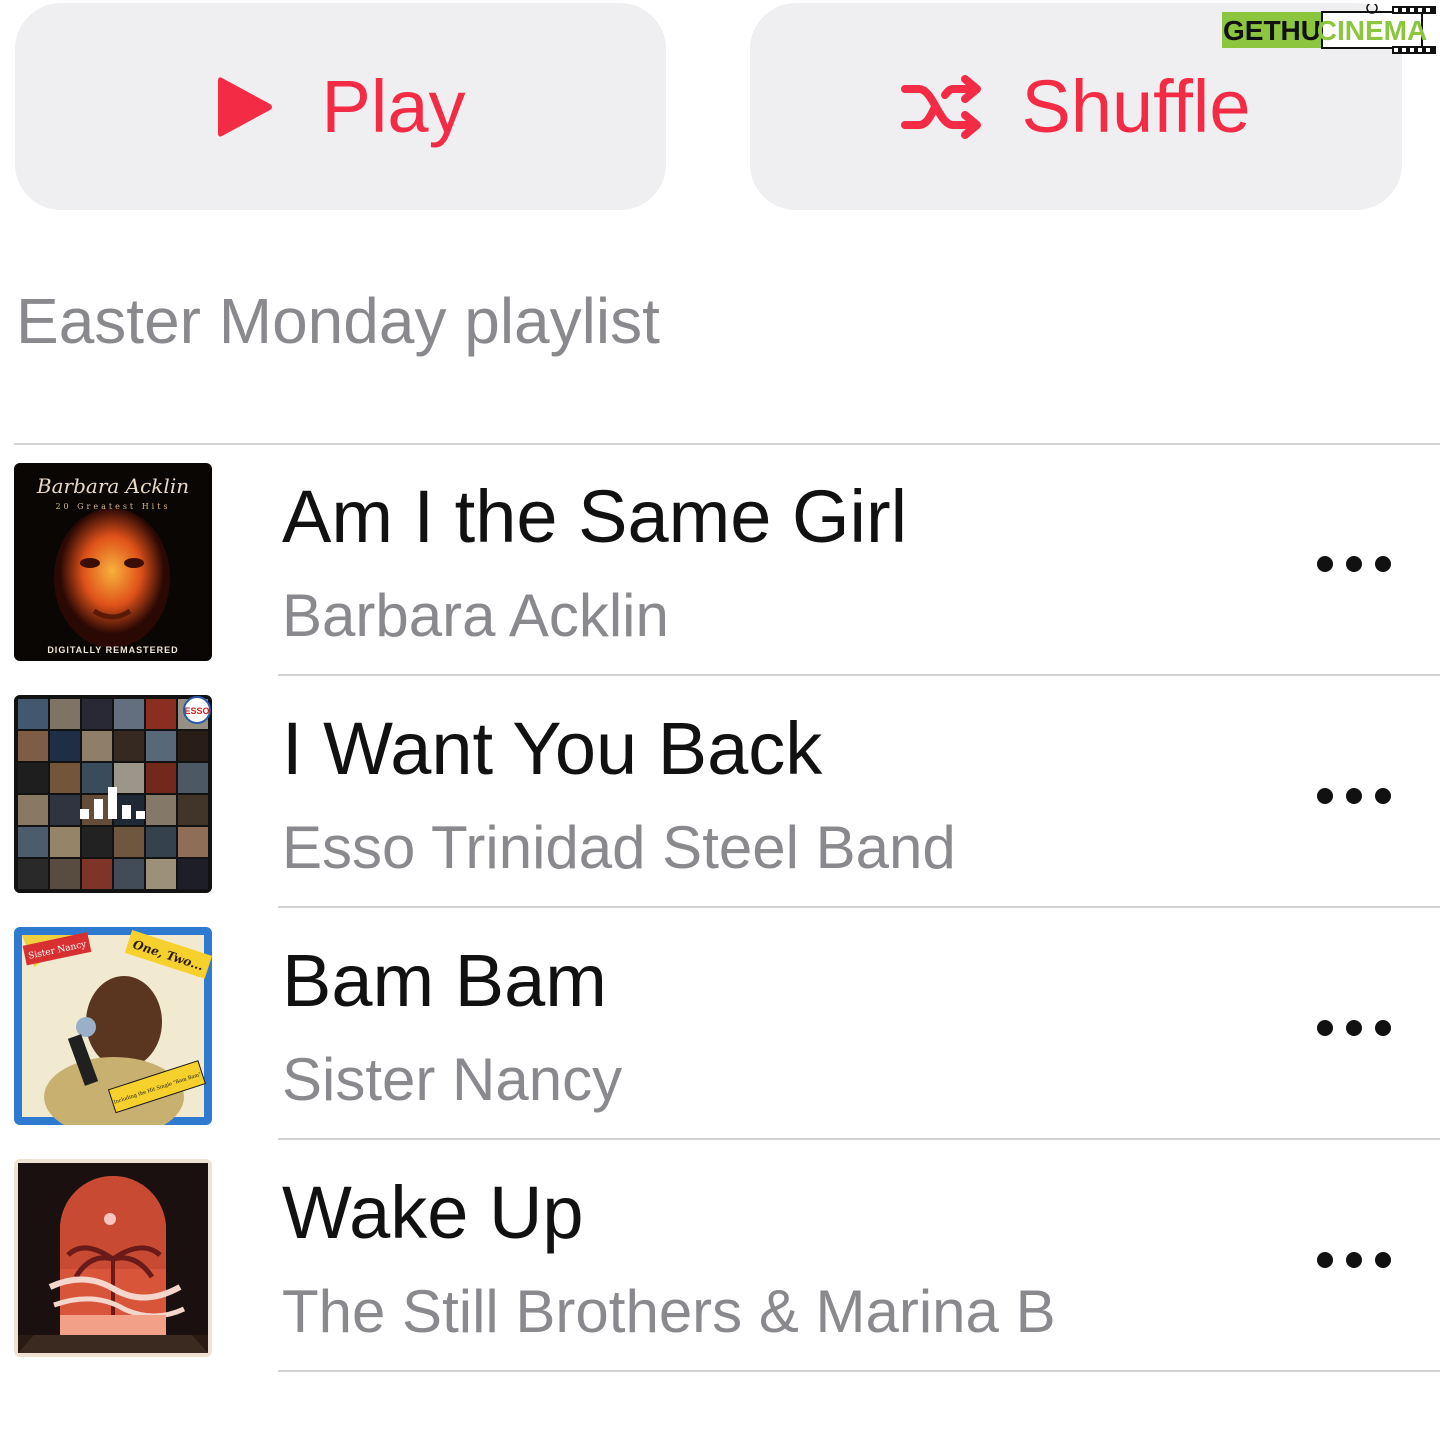 The width and height of the screenshot is (1440, 1439). What do you see at coordinates (552, 748) in the screenshot?
I see `track-title: I Want You Back` at bounding box center [552, 748].